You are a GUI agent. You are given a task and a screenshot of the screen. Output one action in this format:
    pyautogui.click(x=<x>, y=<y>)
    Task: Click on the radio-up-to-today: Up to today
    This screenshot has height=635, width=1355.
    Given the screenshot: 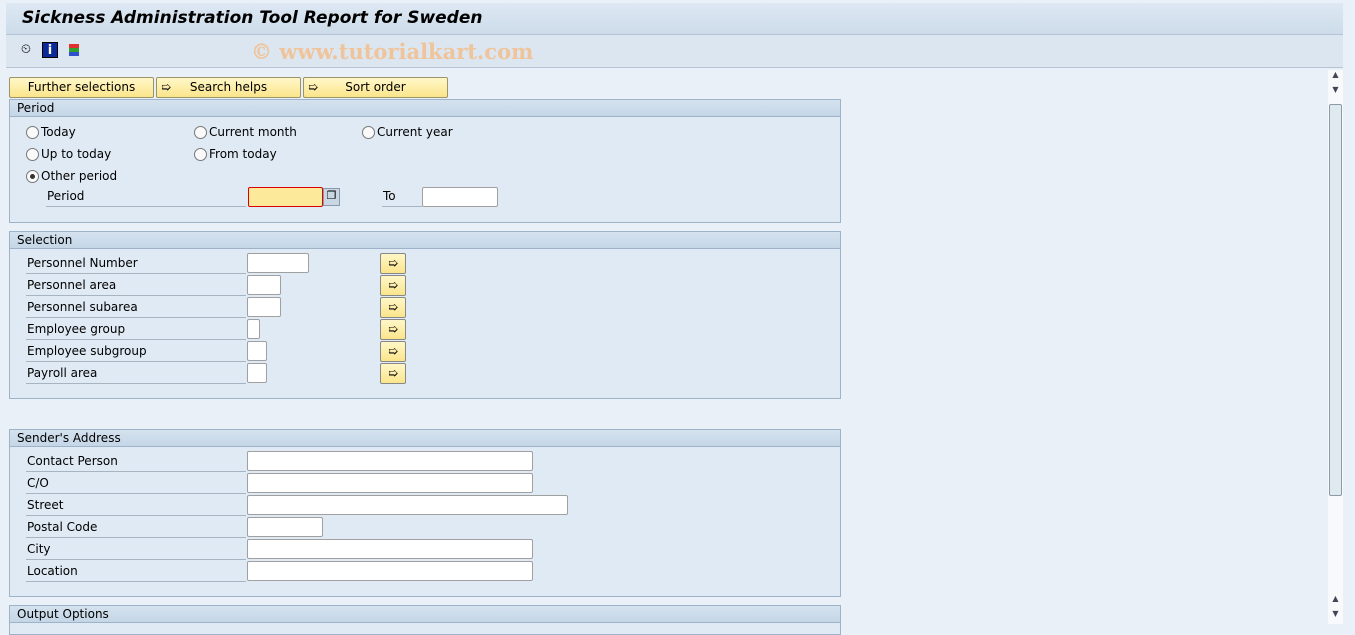 What is the action you would take?
    pyautogui.click(x=68, y=154)
    